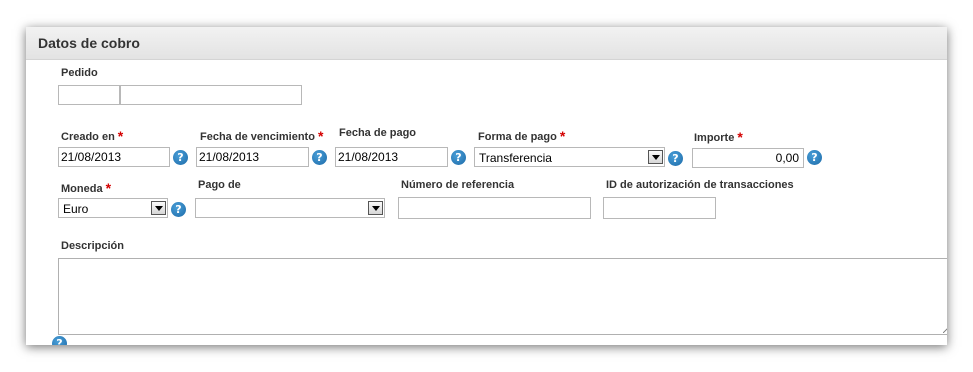 Image resolution: width=973 pixels, height=372 pixels. What do you see at coordinates (517, 137) in the screenshot?
I see `forma-pago-label-text: Forma de pago` at bounding box center [517, 137].